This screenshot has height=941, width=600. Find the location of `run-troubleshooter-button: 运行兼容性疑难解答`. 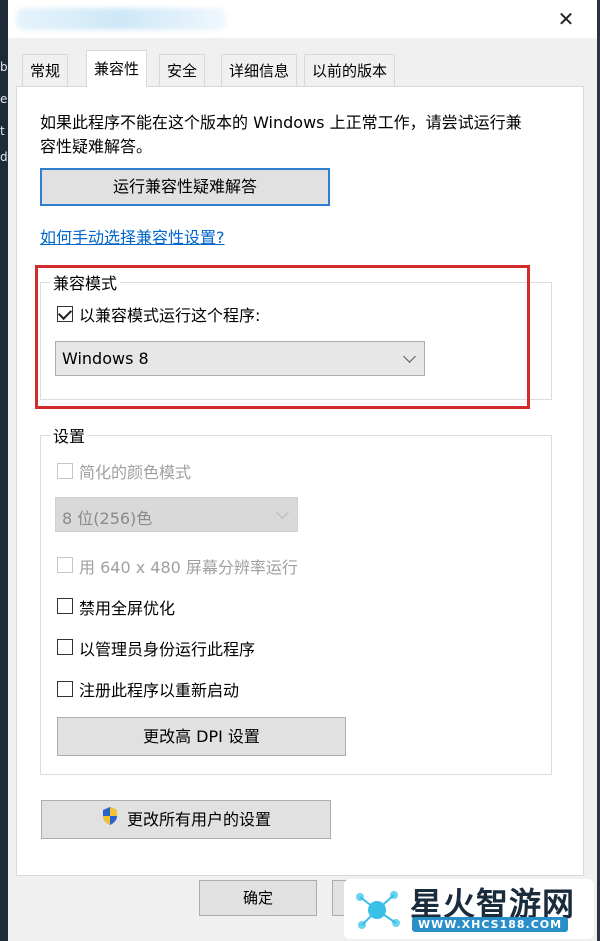

run-troubleshooter-button: 运行兼容性疑难解答 is located at coordinates (185, 187).